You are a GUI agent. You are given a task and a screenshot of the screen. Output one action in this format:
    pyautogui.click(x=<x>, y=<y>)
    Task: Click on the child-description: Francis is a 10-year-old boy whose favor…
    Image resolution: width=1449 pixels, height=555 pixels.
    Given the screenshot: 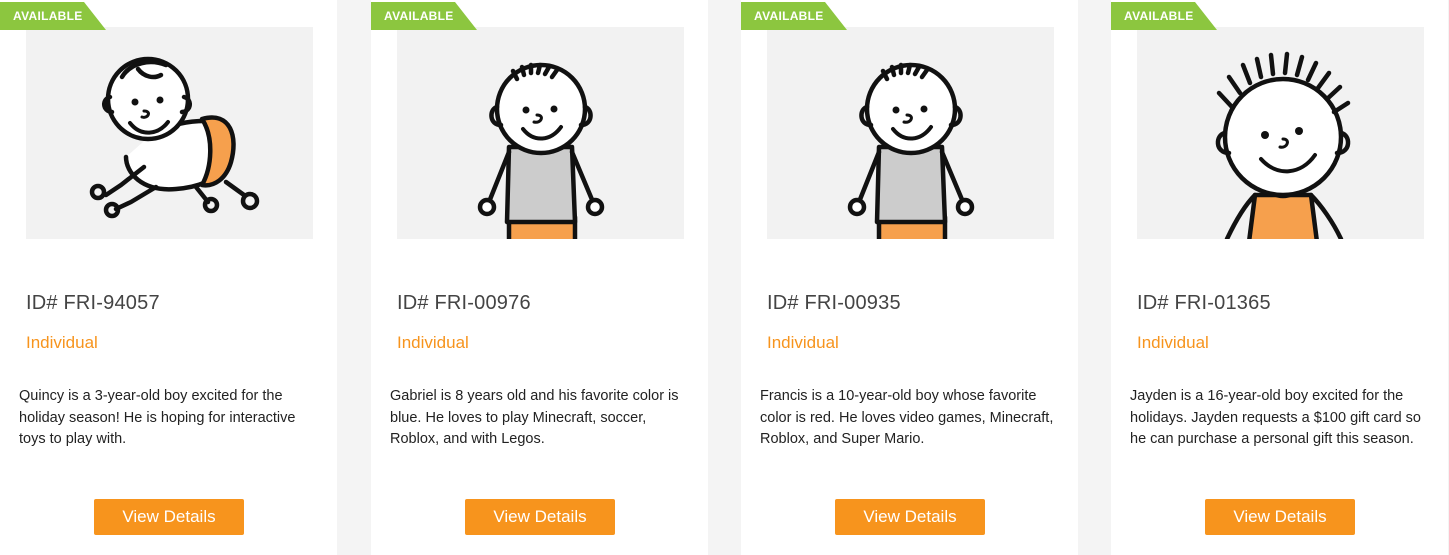 What is the action you would take?
    pyautogui.click(x=907, y=417)
    